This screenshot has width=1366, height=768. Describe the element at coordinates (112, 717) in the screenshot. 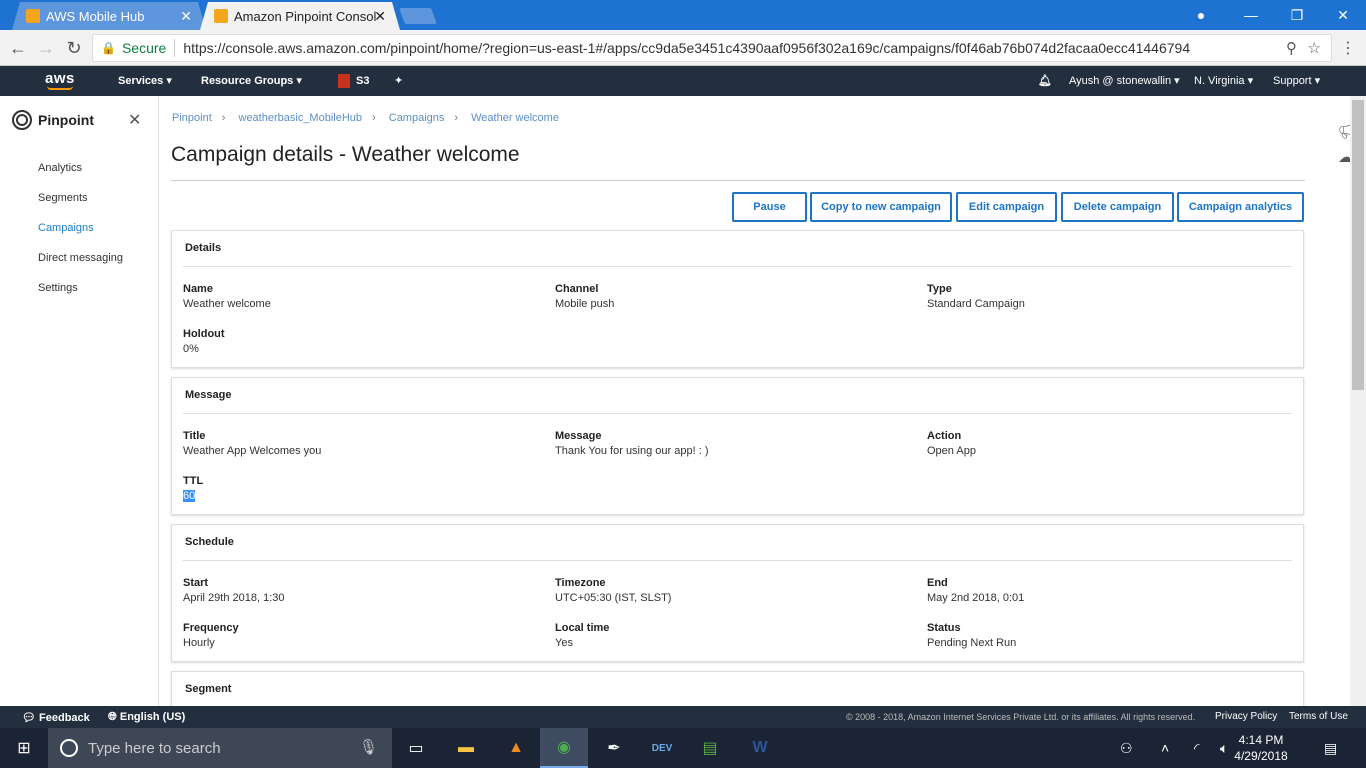

I see `globe-icon: 🌐︎` at that location.